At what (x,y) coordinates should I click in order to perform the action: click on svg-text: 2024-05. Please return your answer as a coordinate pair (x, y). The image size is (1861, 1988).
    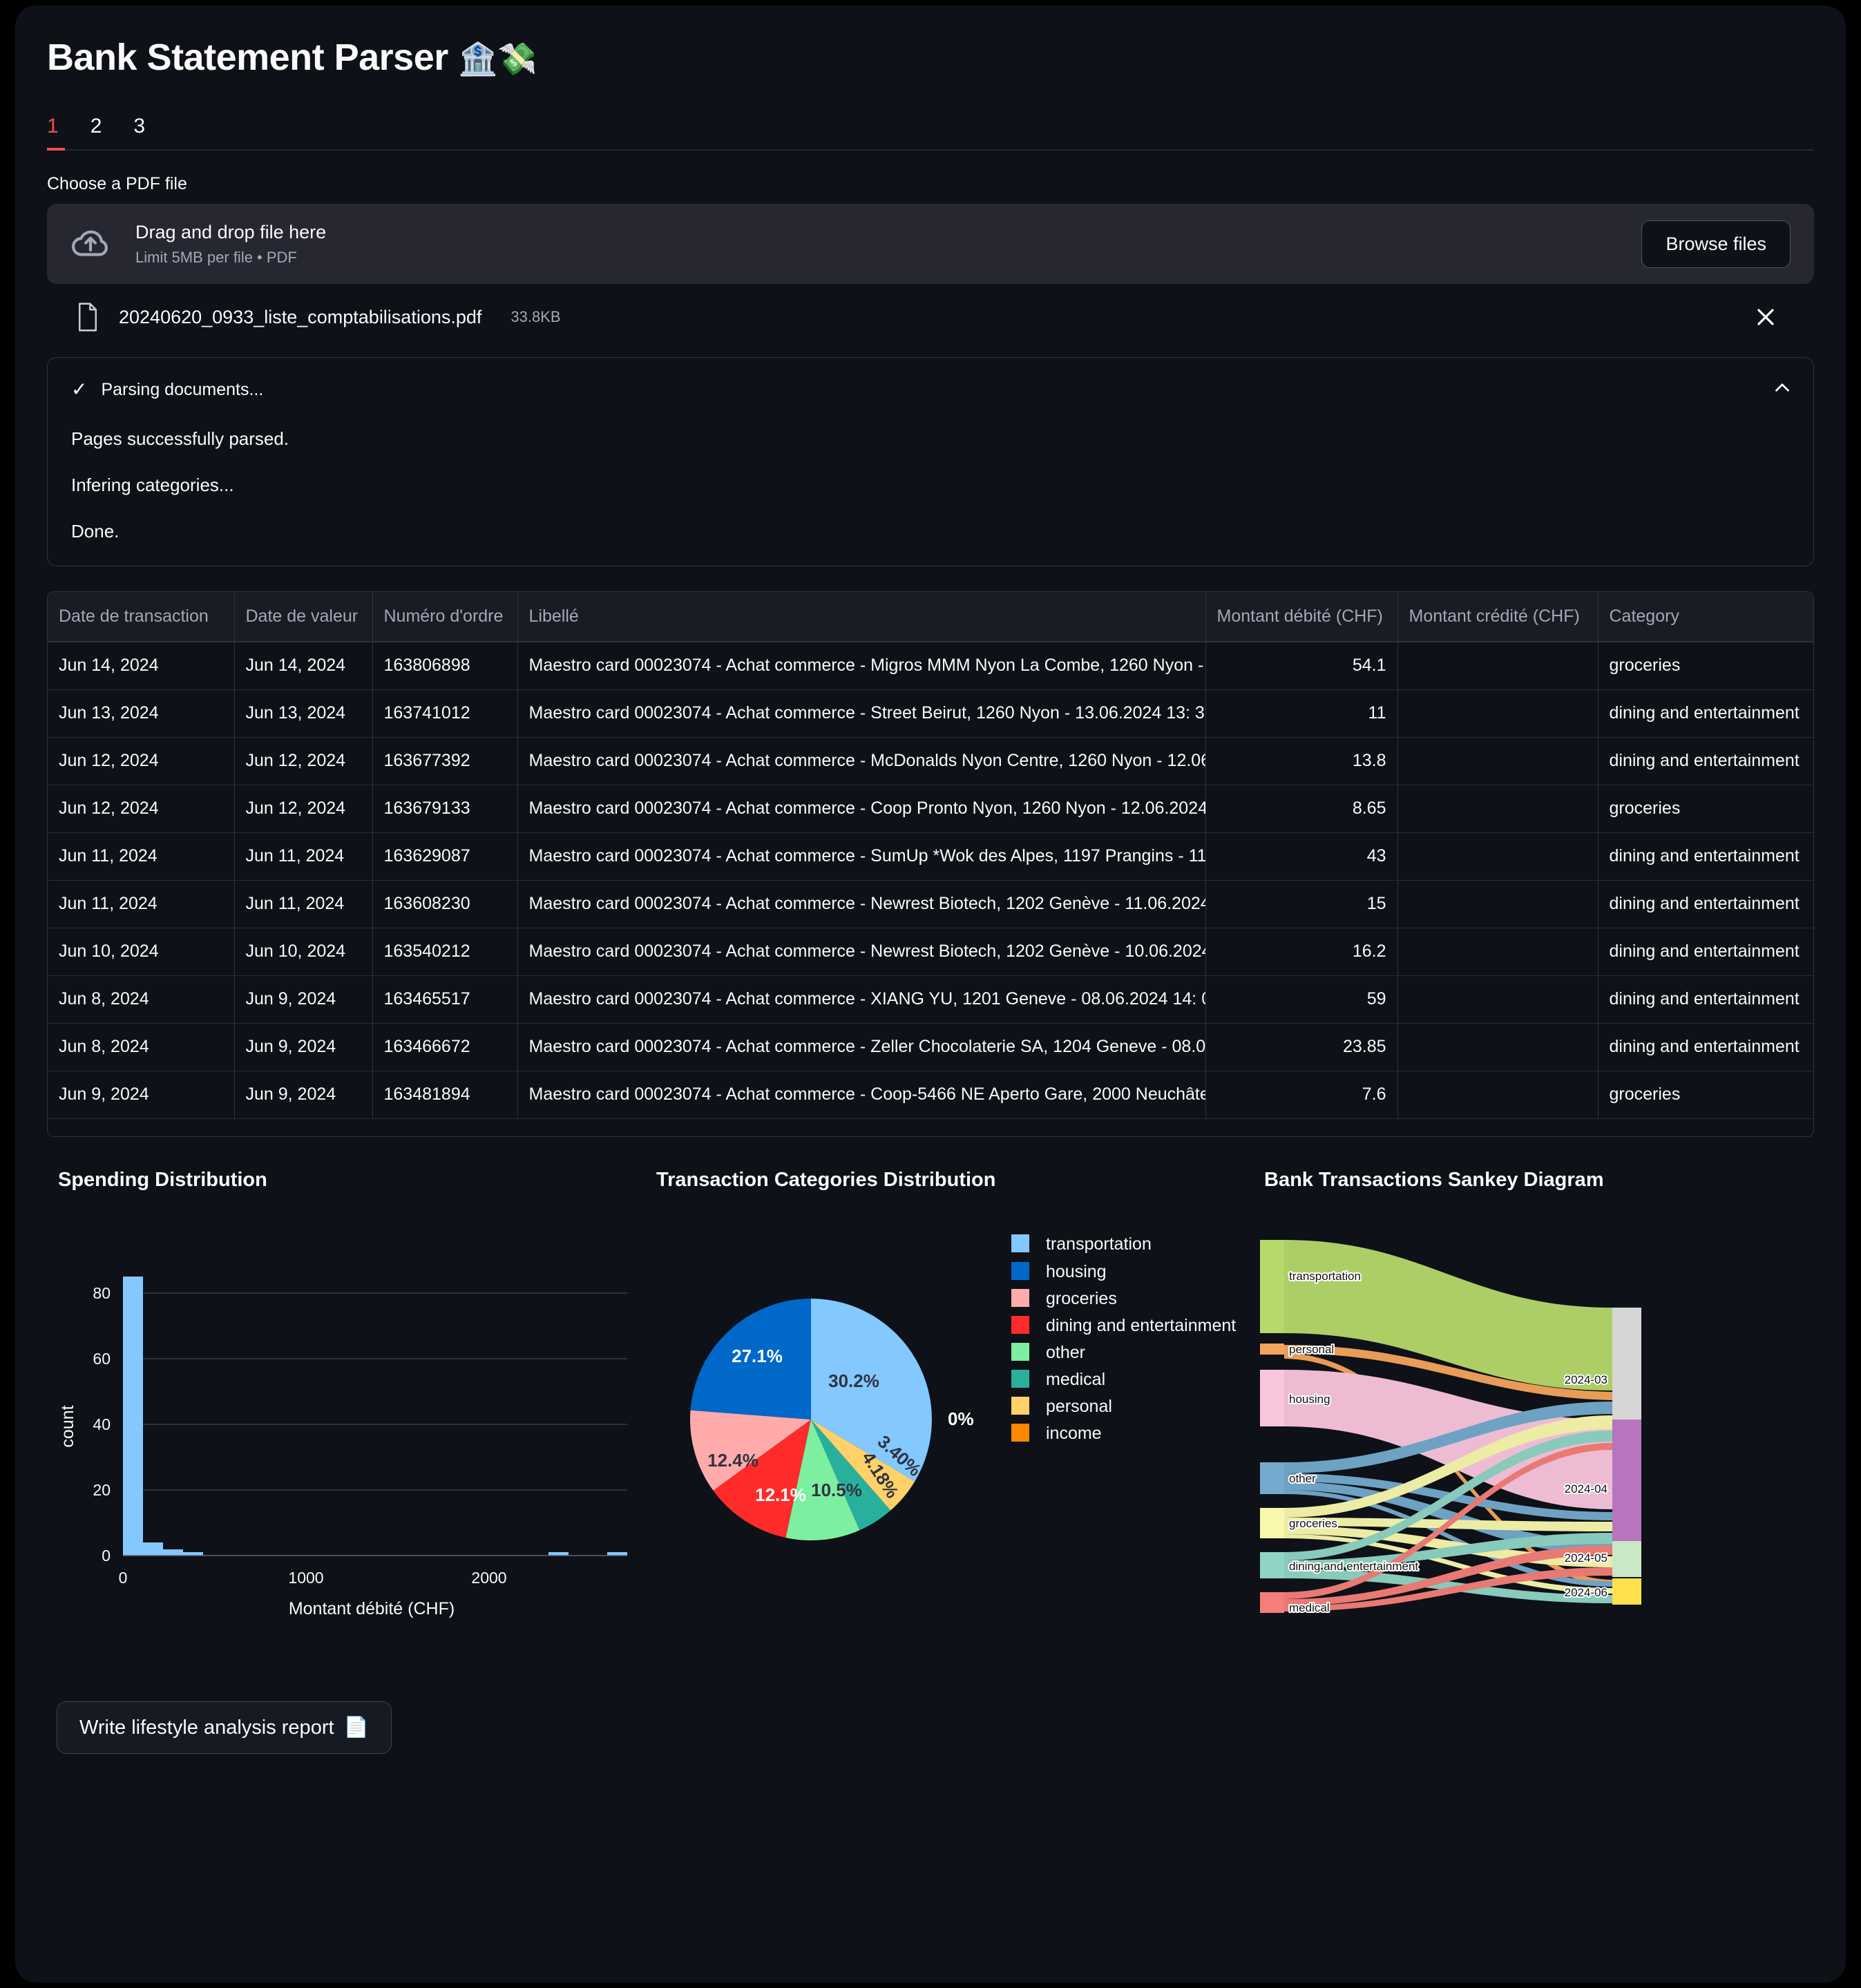
    Looking at the image, I should click on (1586, 1558).